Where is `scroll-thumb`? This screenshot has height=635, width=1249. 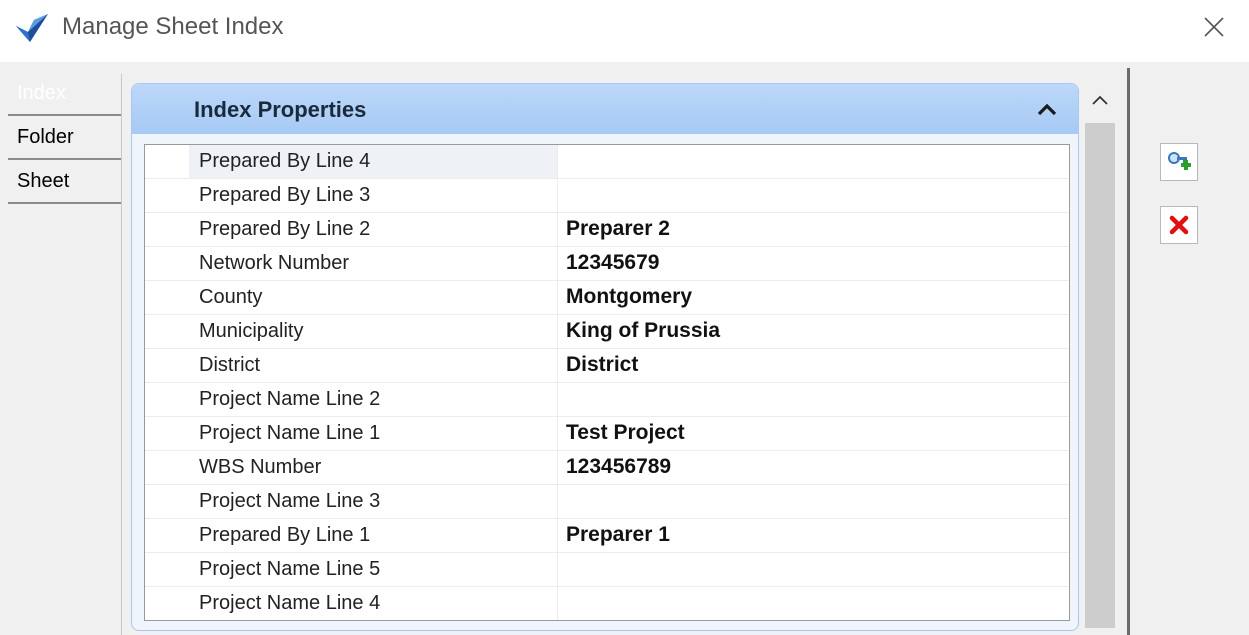 scroll-thumb is located at coordinates (1100, 375).